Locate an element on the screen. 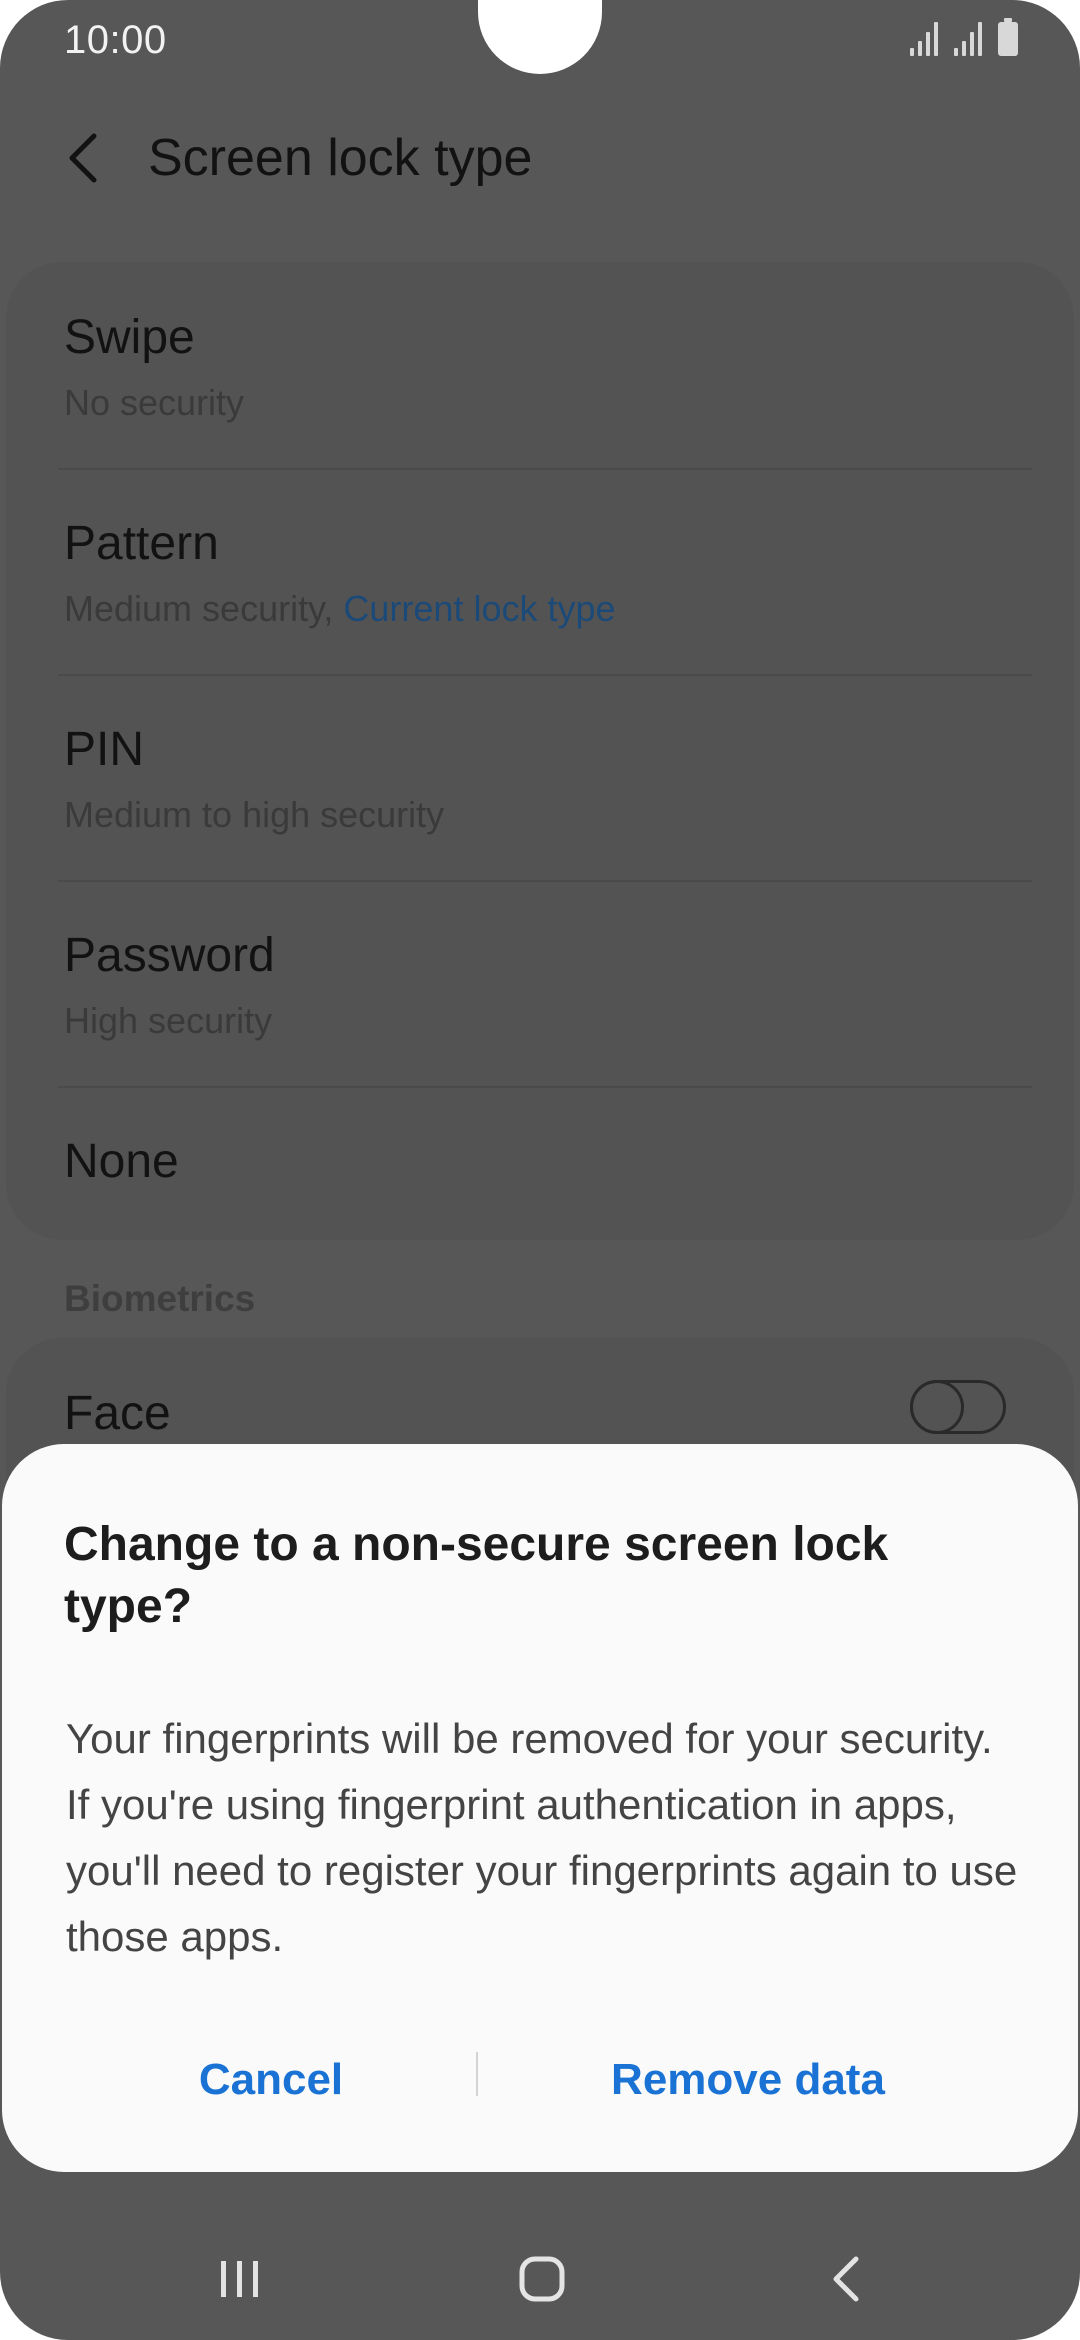 The width and height of the screenshot is (1080, 2340). remove-data-button: Remove data is located at coordinates (748, 2080).